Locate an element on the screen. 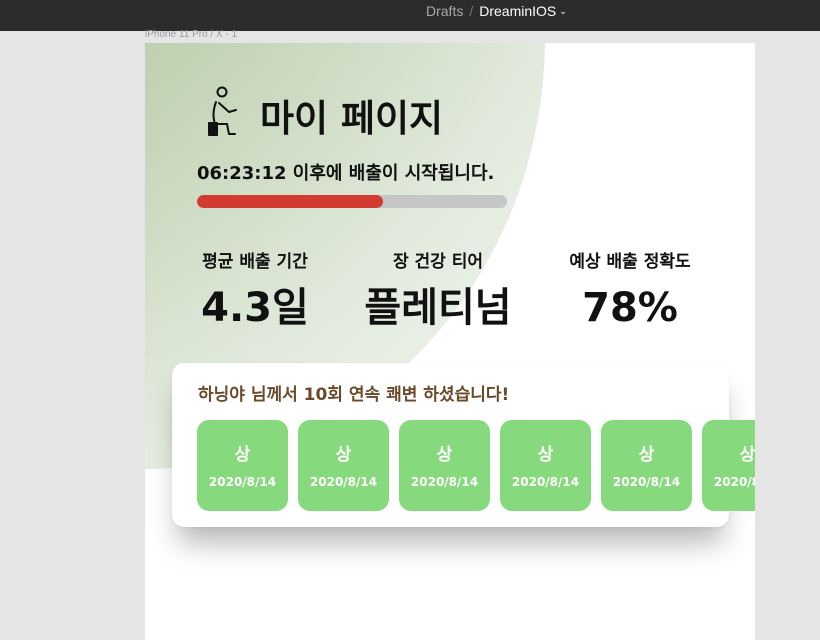  stat-value: 4.3일 is located at coordinates (255, 308).